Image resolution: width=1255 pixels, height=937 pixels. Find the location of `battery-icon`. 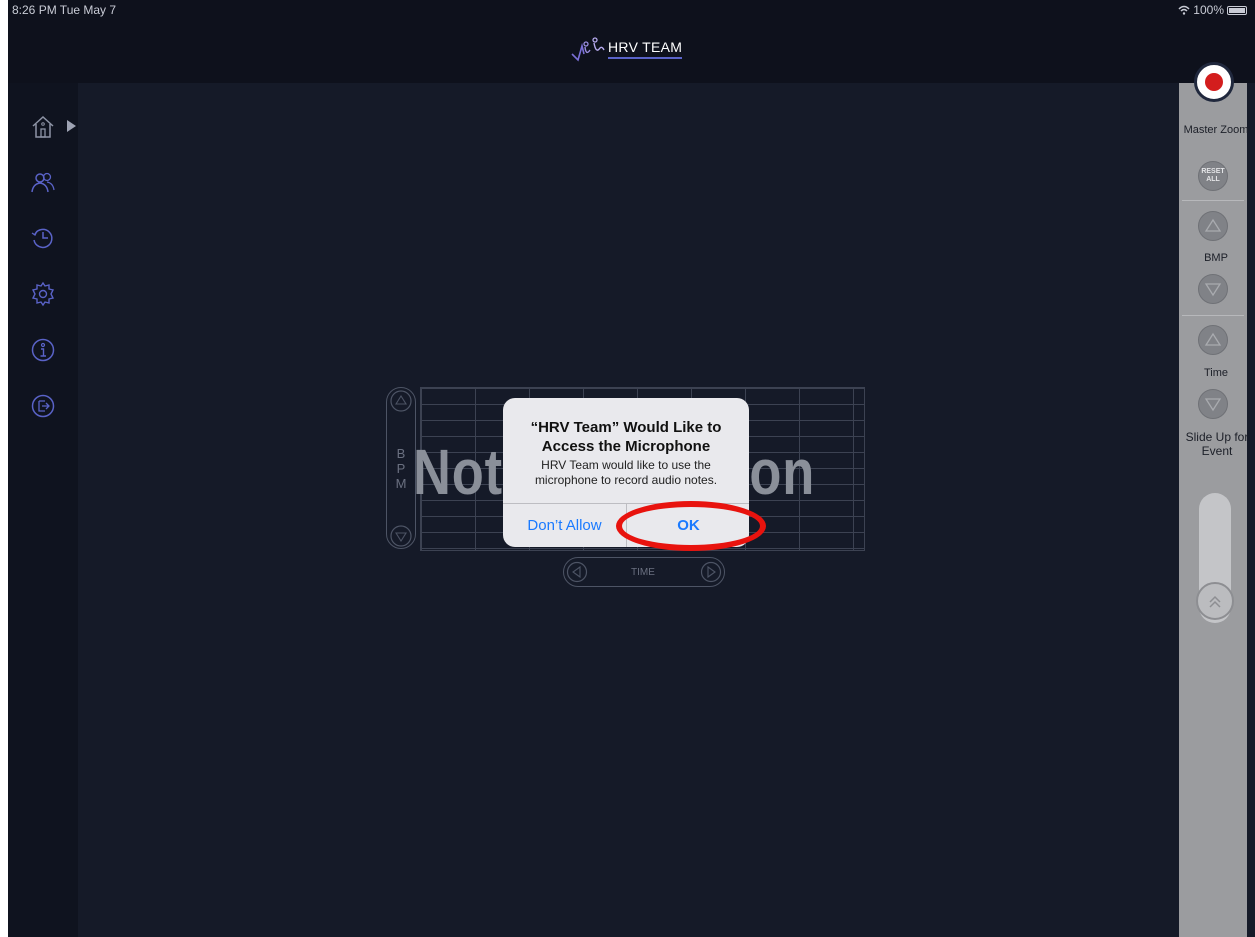

battery-icon is located at coordinates (1237, 10).